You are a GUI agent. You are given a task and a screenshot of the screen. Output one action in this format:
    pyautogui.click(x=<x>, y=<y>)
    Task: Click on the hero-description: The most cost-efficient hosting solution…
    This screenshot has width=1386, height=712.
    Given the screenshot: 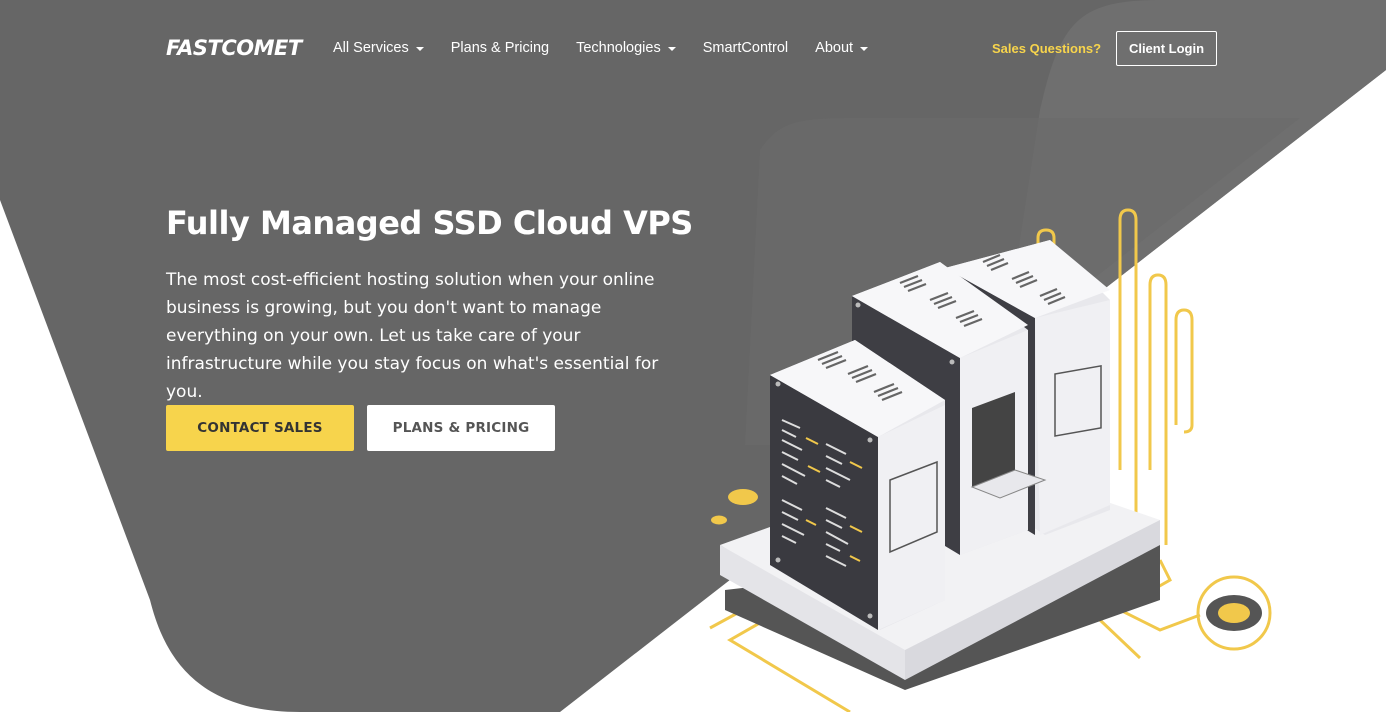 What is the action you would take?
    pyautogui.click(x=412, y=336)
    